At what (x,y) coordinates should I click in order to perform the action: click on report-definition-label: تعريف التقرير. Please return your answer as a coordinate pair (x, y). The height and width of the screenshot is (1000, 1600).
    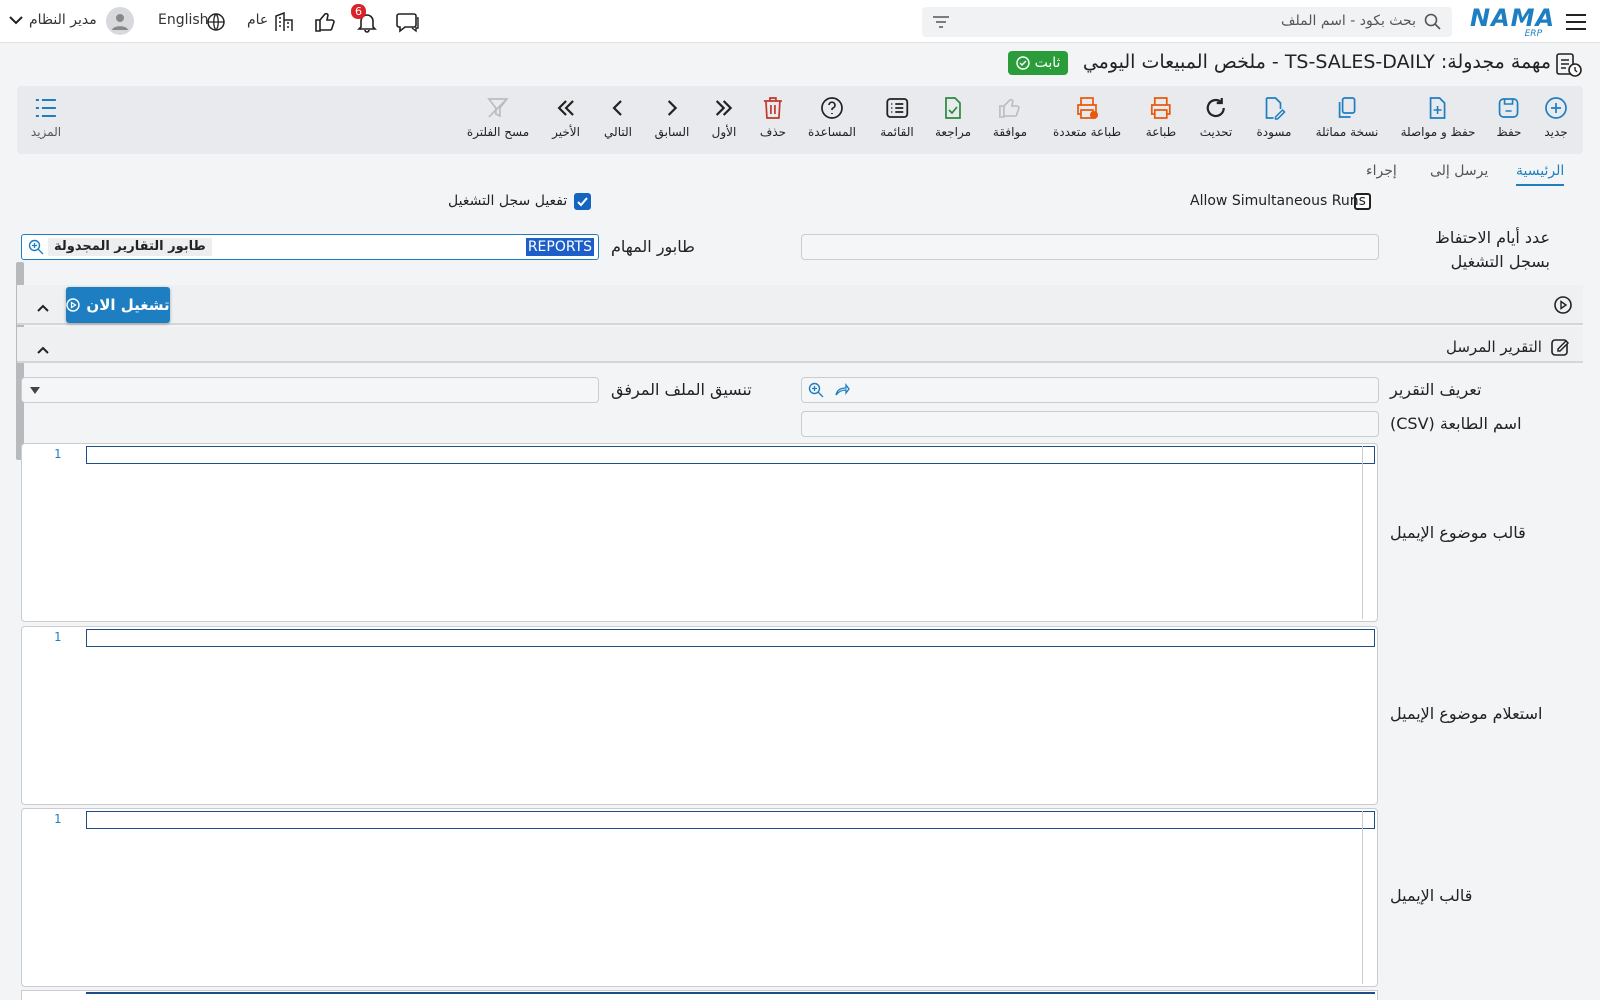
    Looking at the image, I should click on (1436, 389).